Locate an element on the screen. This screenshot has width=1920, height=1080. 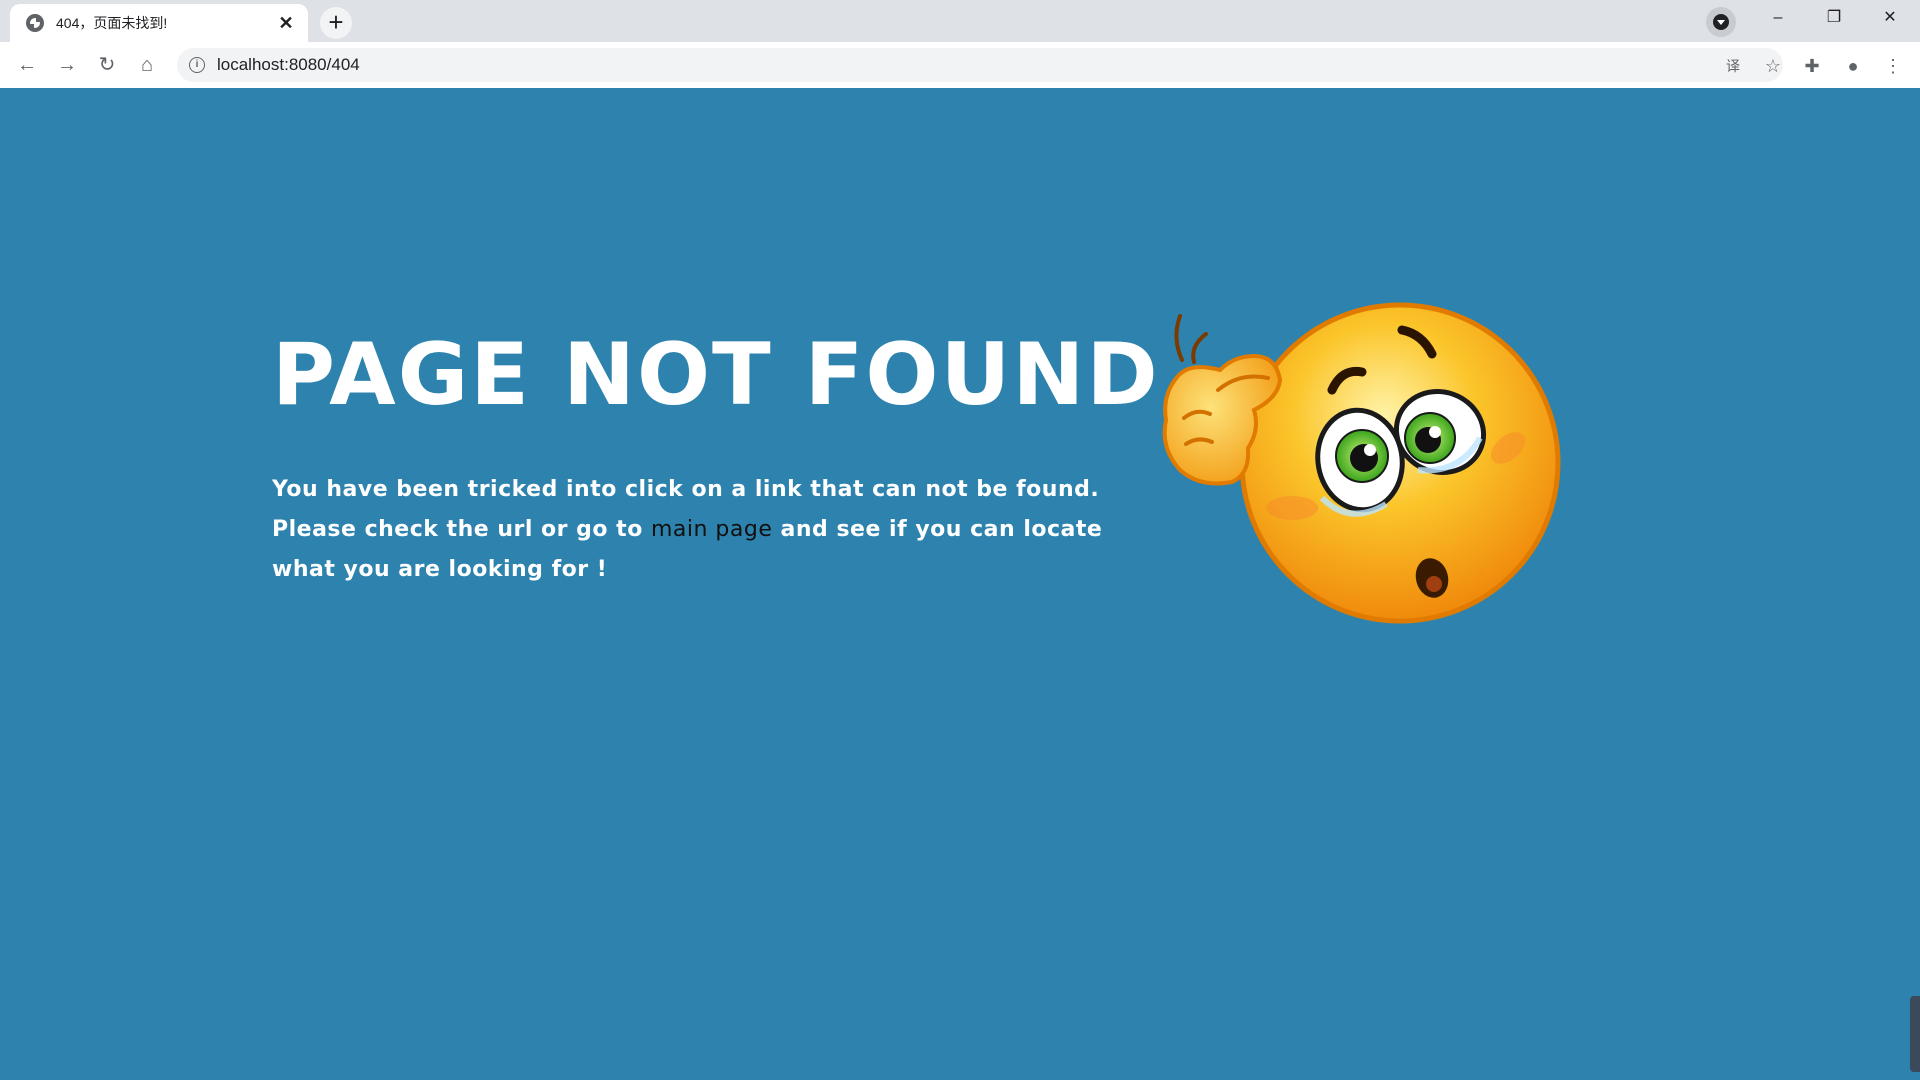
tab-strip: 404，页面未找到! ✕ + – ❐ ✕ is located at coordinates (960, 21).